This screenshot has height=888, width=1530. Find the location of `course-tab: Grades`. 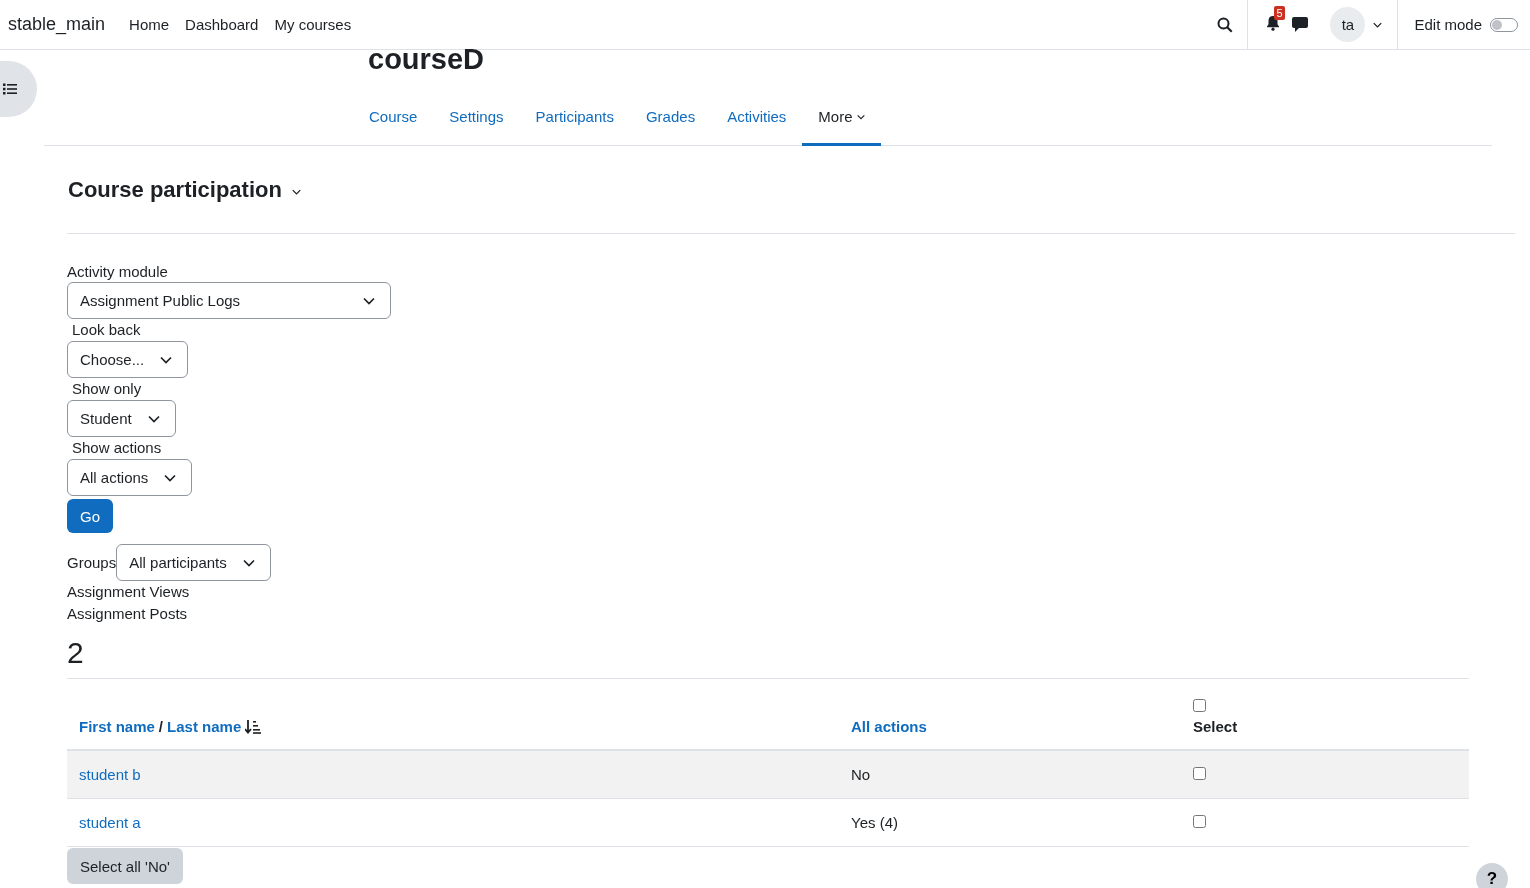

course-tab: Grades is located at coordinates (670, 118).